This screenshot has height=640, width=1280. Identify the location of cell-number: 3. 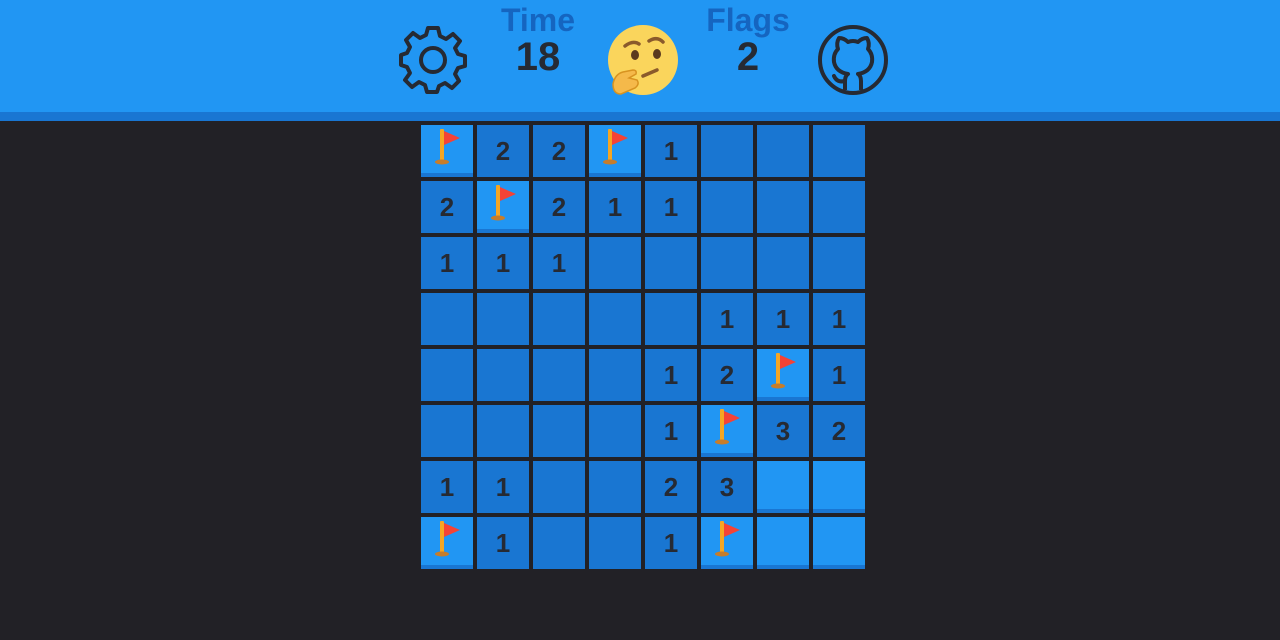
(783, 430).